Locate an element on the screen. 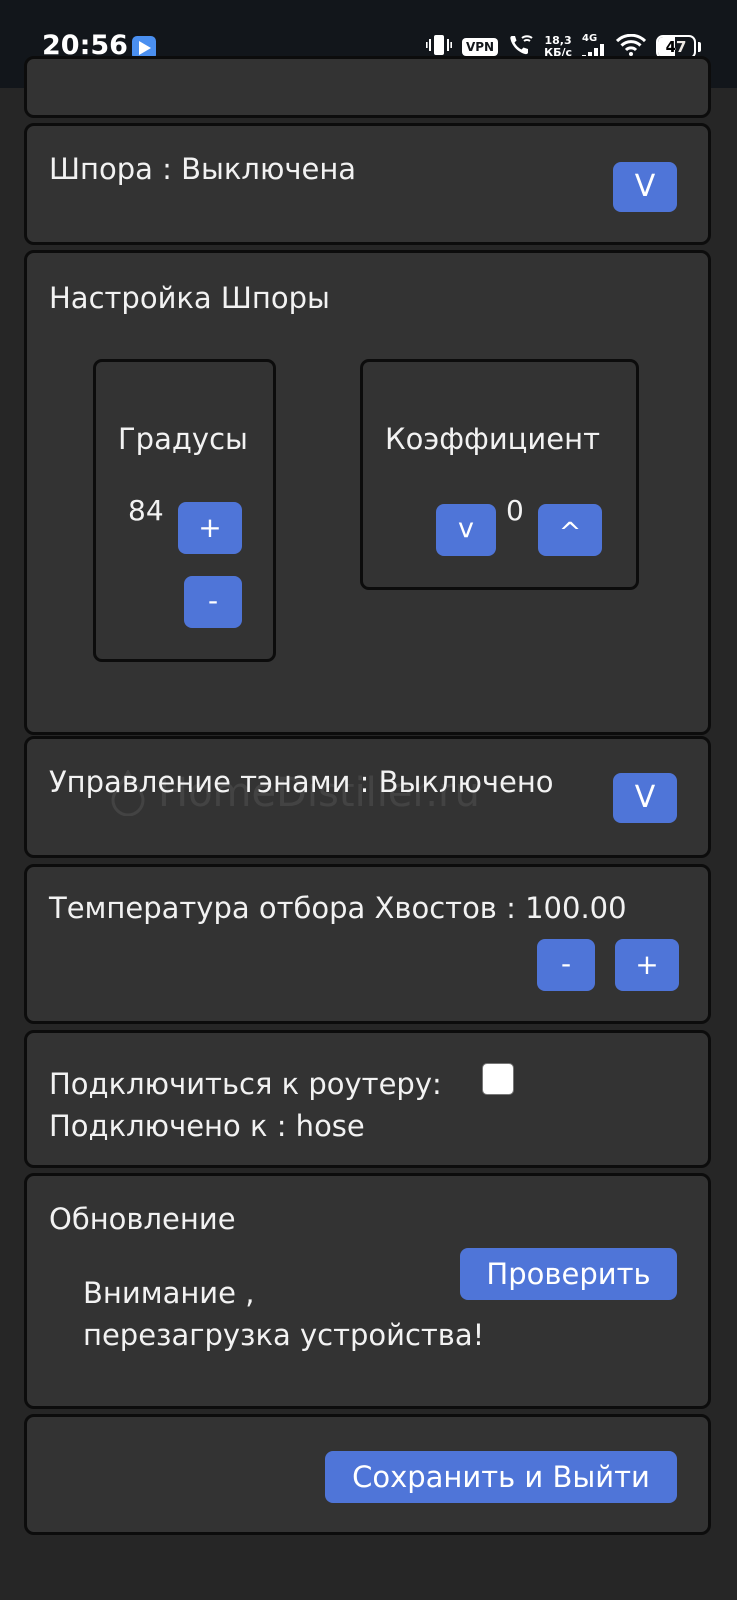 This screenshot has width=737, height=1600. spur-card: Шпора : Выключена V is located at coordinates (367, 184).